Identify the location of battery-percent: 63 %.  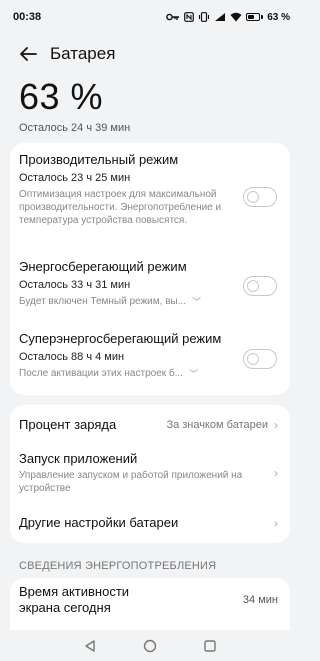
(61, 96).